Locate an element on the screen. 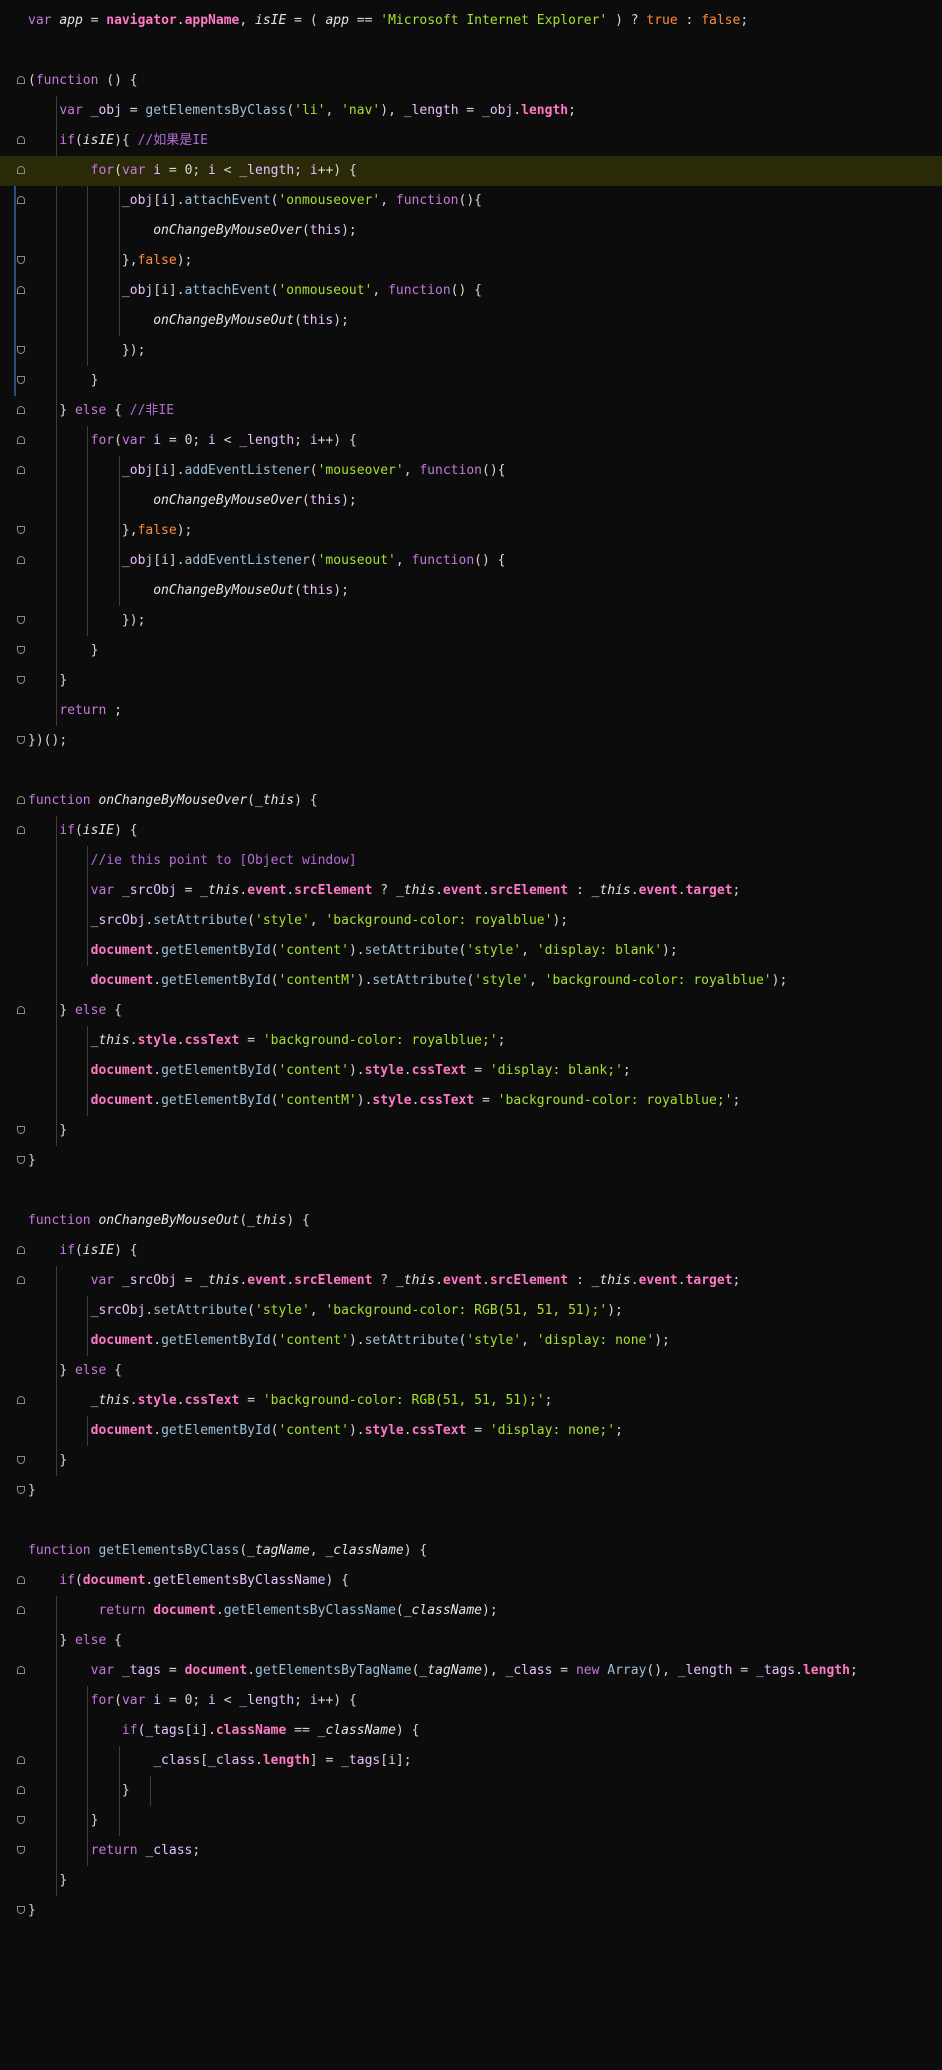 The image size is (942, 2070). code-line: function onChangeByMouseOver(_this) { is located at coordinates (471, 801).